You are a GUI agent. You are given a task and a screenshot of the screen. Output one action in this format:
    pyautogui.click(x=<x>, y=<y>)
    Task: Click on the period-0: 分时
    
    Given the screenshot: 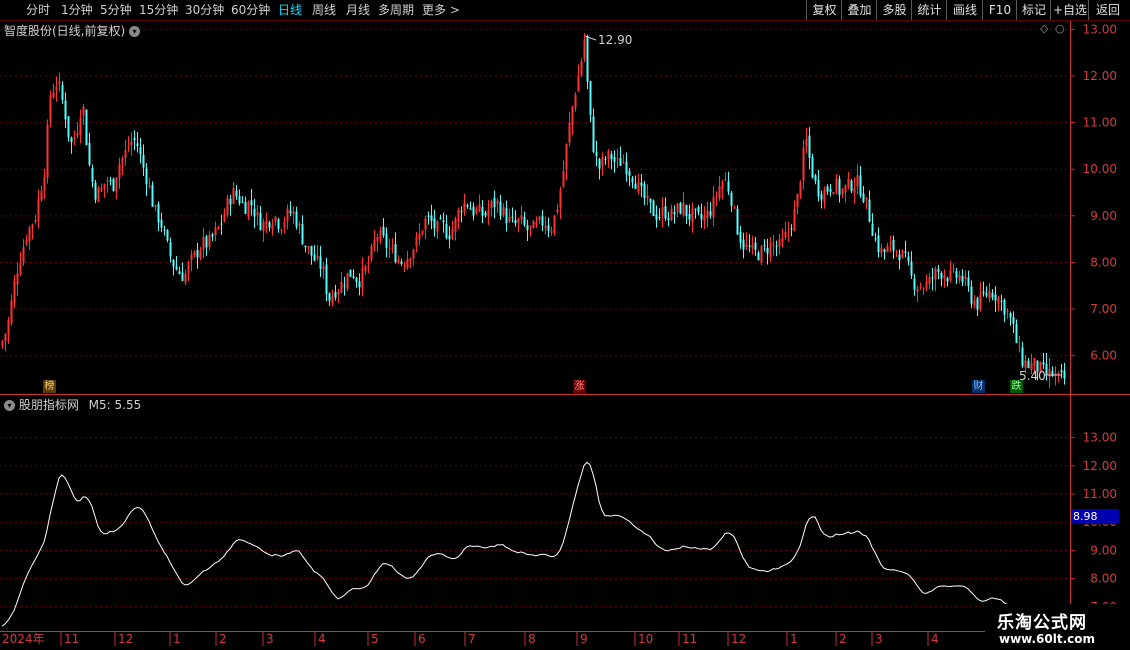 What is the action you would take?
    pyautogui.click(x=38, y=10)
    